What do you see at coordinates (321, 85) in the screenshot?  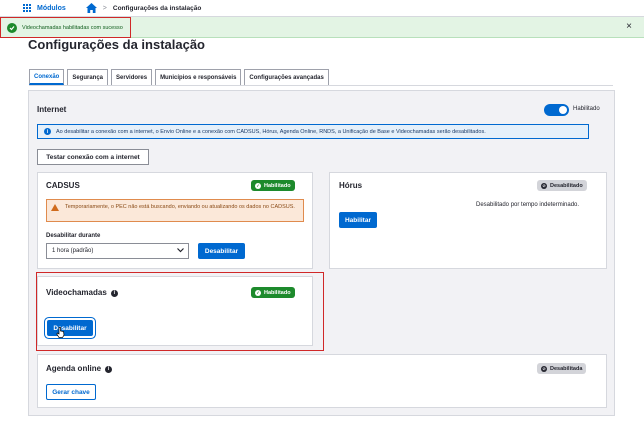 I see `tabs-divider` at bounding box center [321, 85].